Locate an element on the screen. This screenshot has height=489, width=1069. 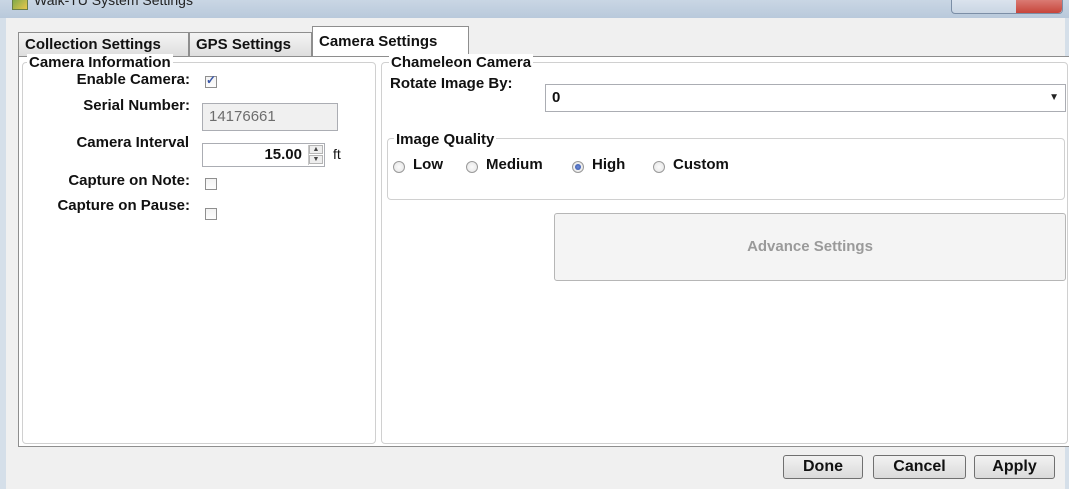
serial-number-label: Serial Number: is located at coordinates (136, 105).